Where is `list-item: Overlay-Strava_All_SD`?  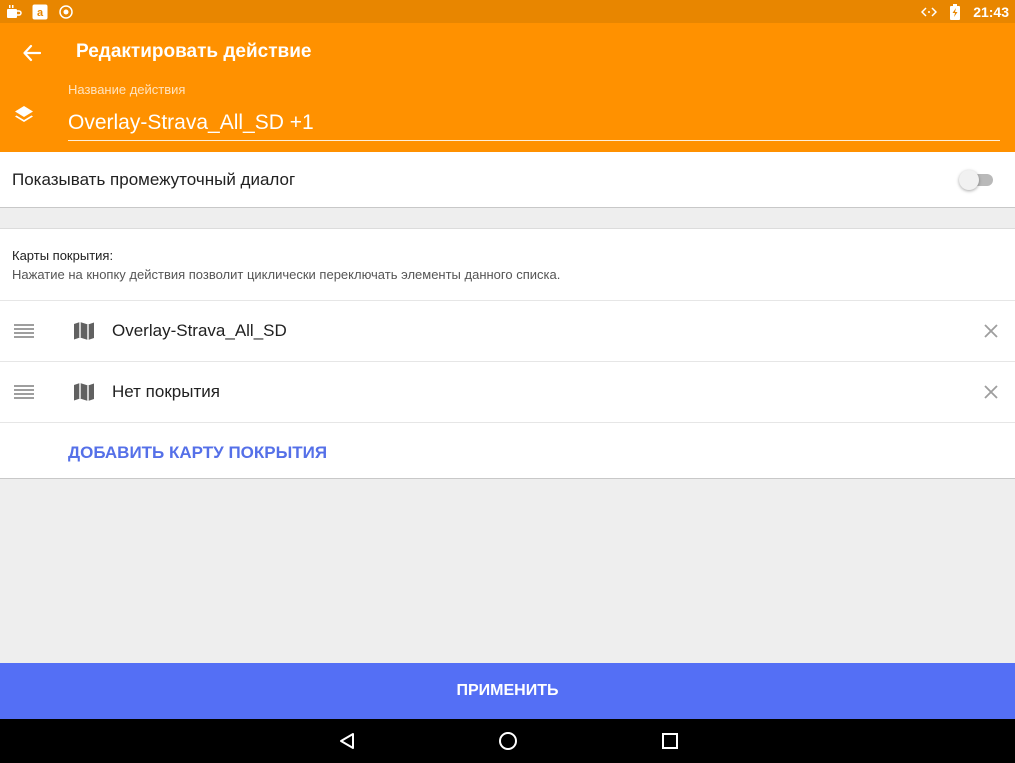
list-item: Overlay-Strava_All_SD is located at coordinates (507, 330).